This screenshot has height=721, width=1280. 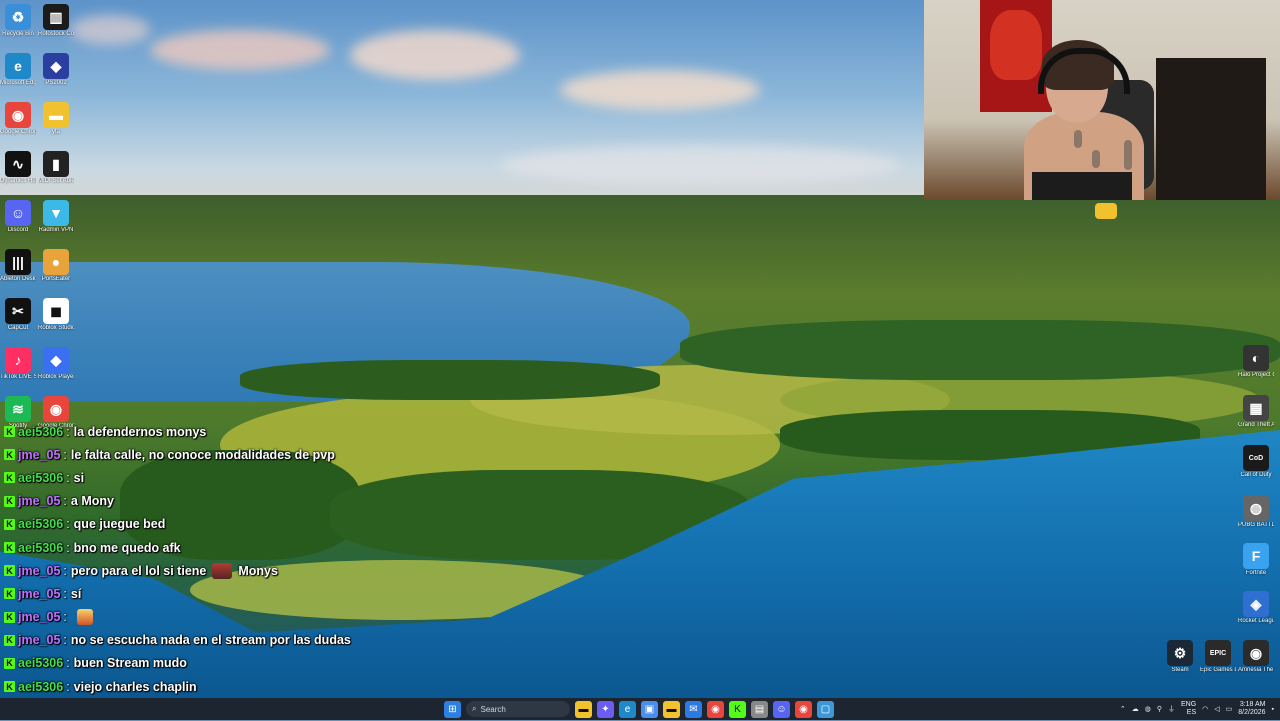 What do you see at coordinates (1106, 211) in the screenshot?
I see `desktop-folder-icon` at bounding box center [1106, 211].